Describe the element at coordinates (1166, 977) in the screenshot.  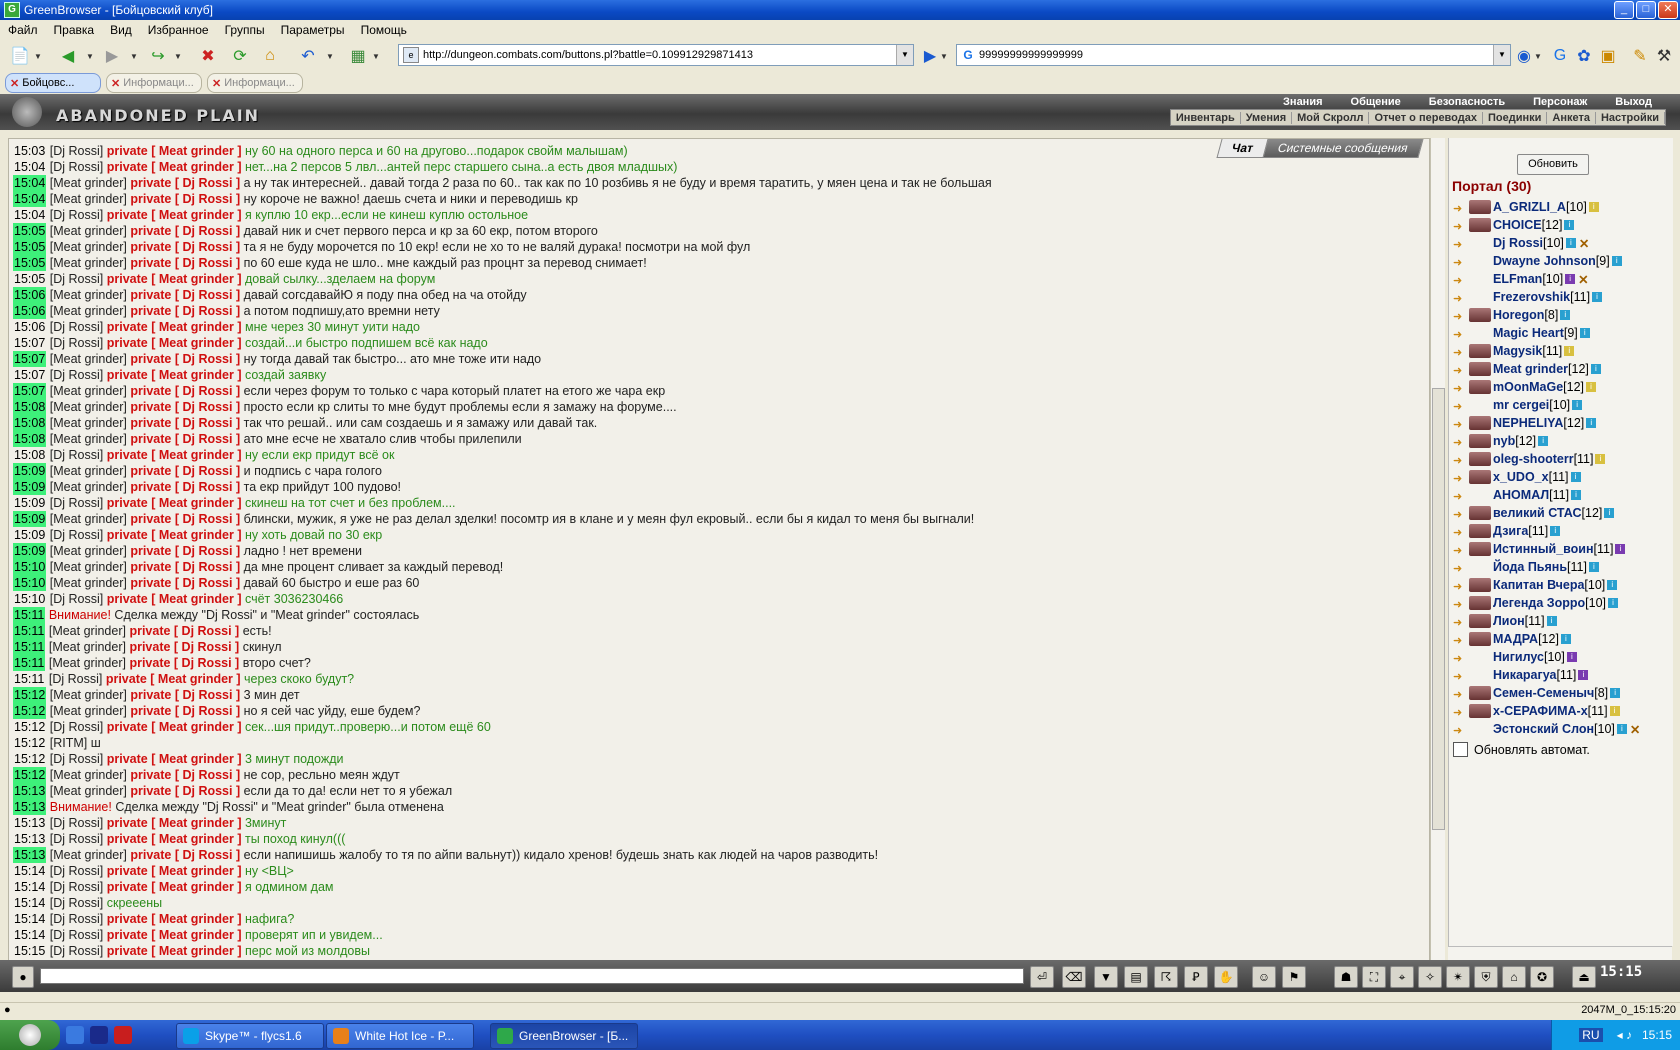
I see `dance-icon: ☈` at that location.